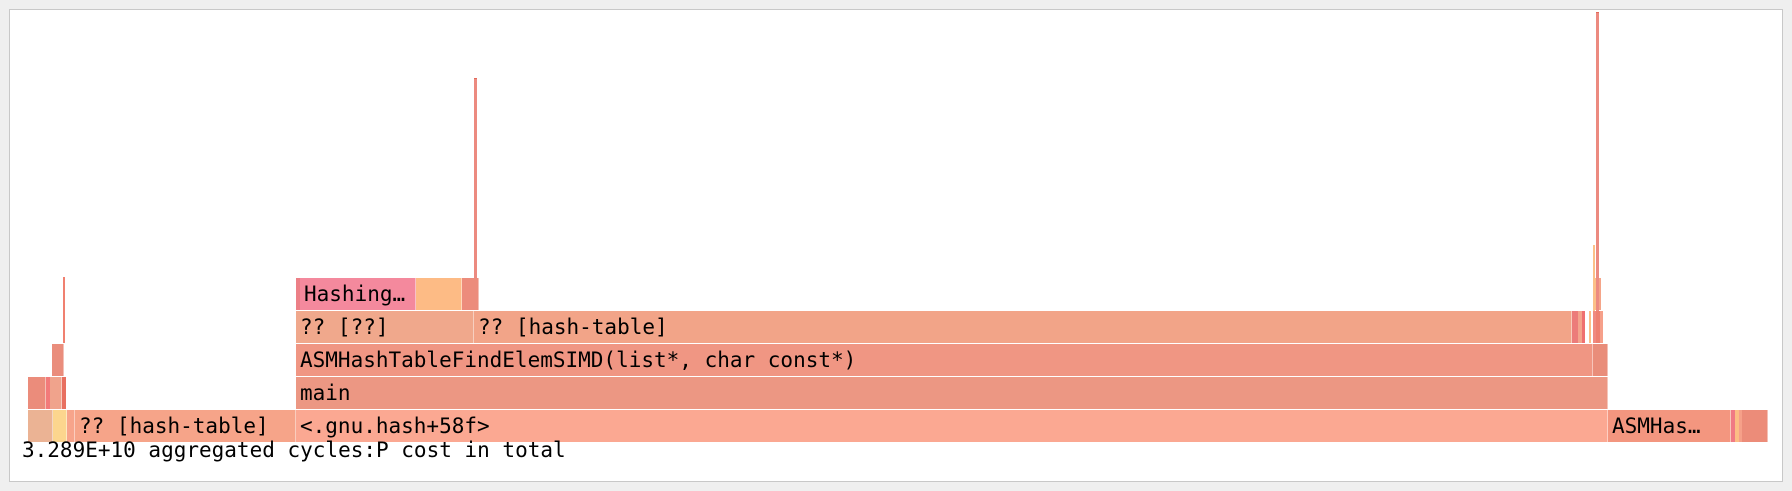 This screenshot has width=1792, height=491. What do you see at coordinates (325, 393) in the screenshot?
I see `frame-label: main` at bounding box center [325, 393].